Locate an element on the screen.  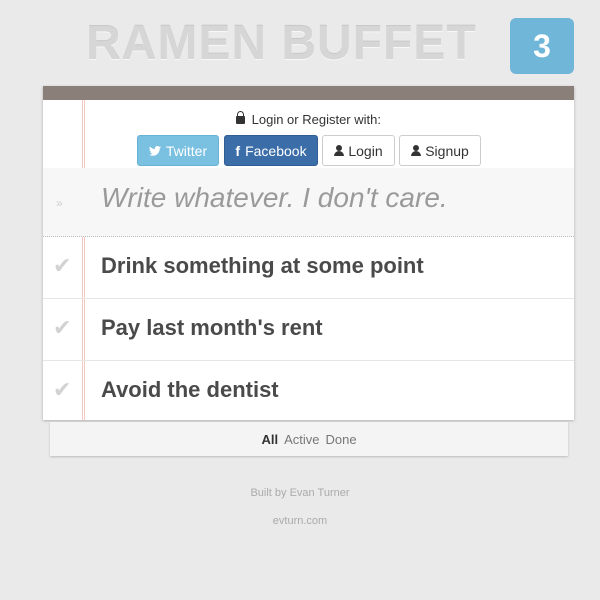
signup-button-label: Signup is located at coordinates (447, 150).